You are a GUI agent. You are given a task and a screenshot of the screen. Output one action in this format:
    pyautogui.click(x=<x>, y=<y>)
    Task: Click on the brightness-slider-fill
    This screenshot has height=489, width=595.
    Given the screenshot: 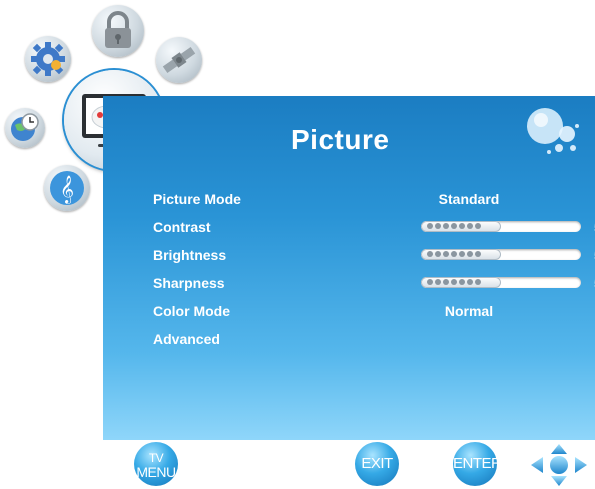 What is the action you would take?
    pyautogui.click(x=461, y=254)
    